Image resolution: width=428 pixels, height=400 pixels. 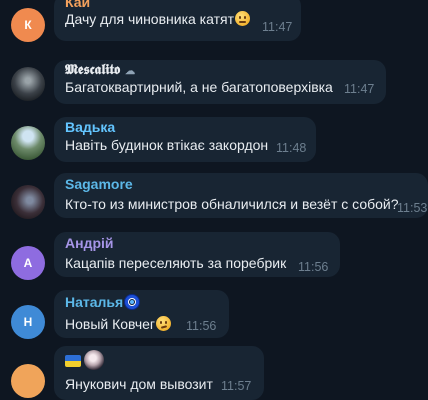 I want to click on author-name: Наталья, so click(x=102, y=302).